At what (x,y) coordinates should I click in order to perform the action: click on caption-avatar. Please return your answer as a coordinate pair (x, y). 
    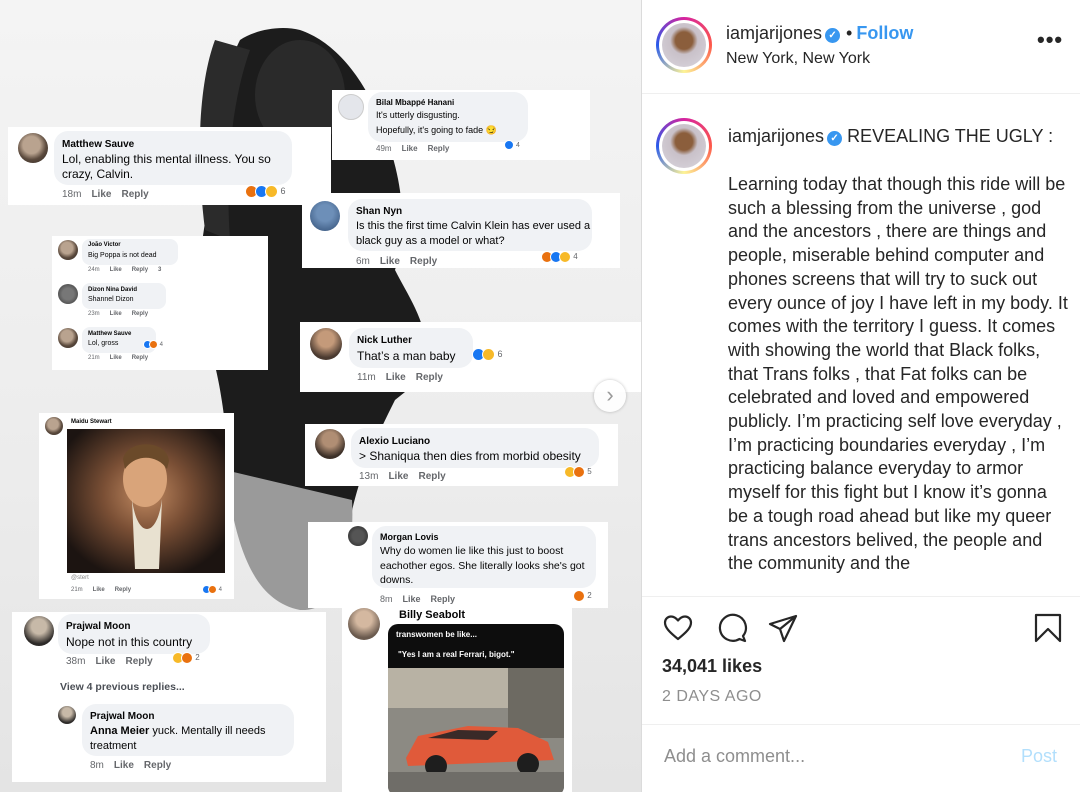
    Looking at the image, I should click on (684, 146).